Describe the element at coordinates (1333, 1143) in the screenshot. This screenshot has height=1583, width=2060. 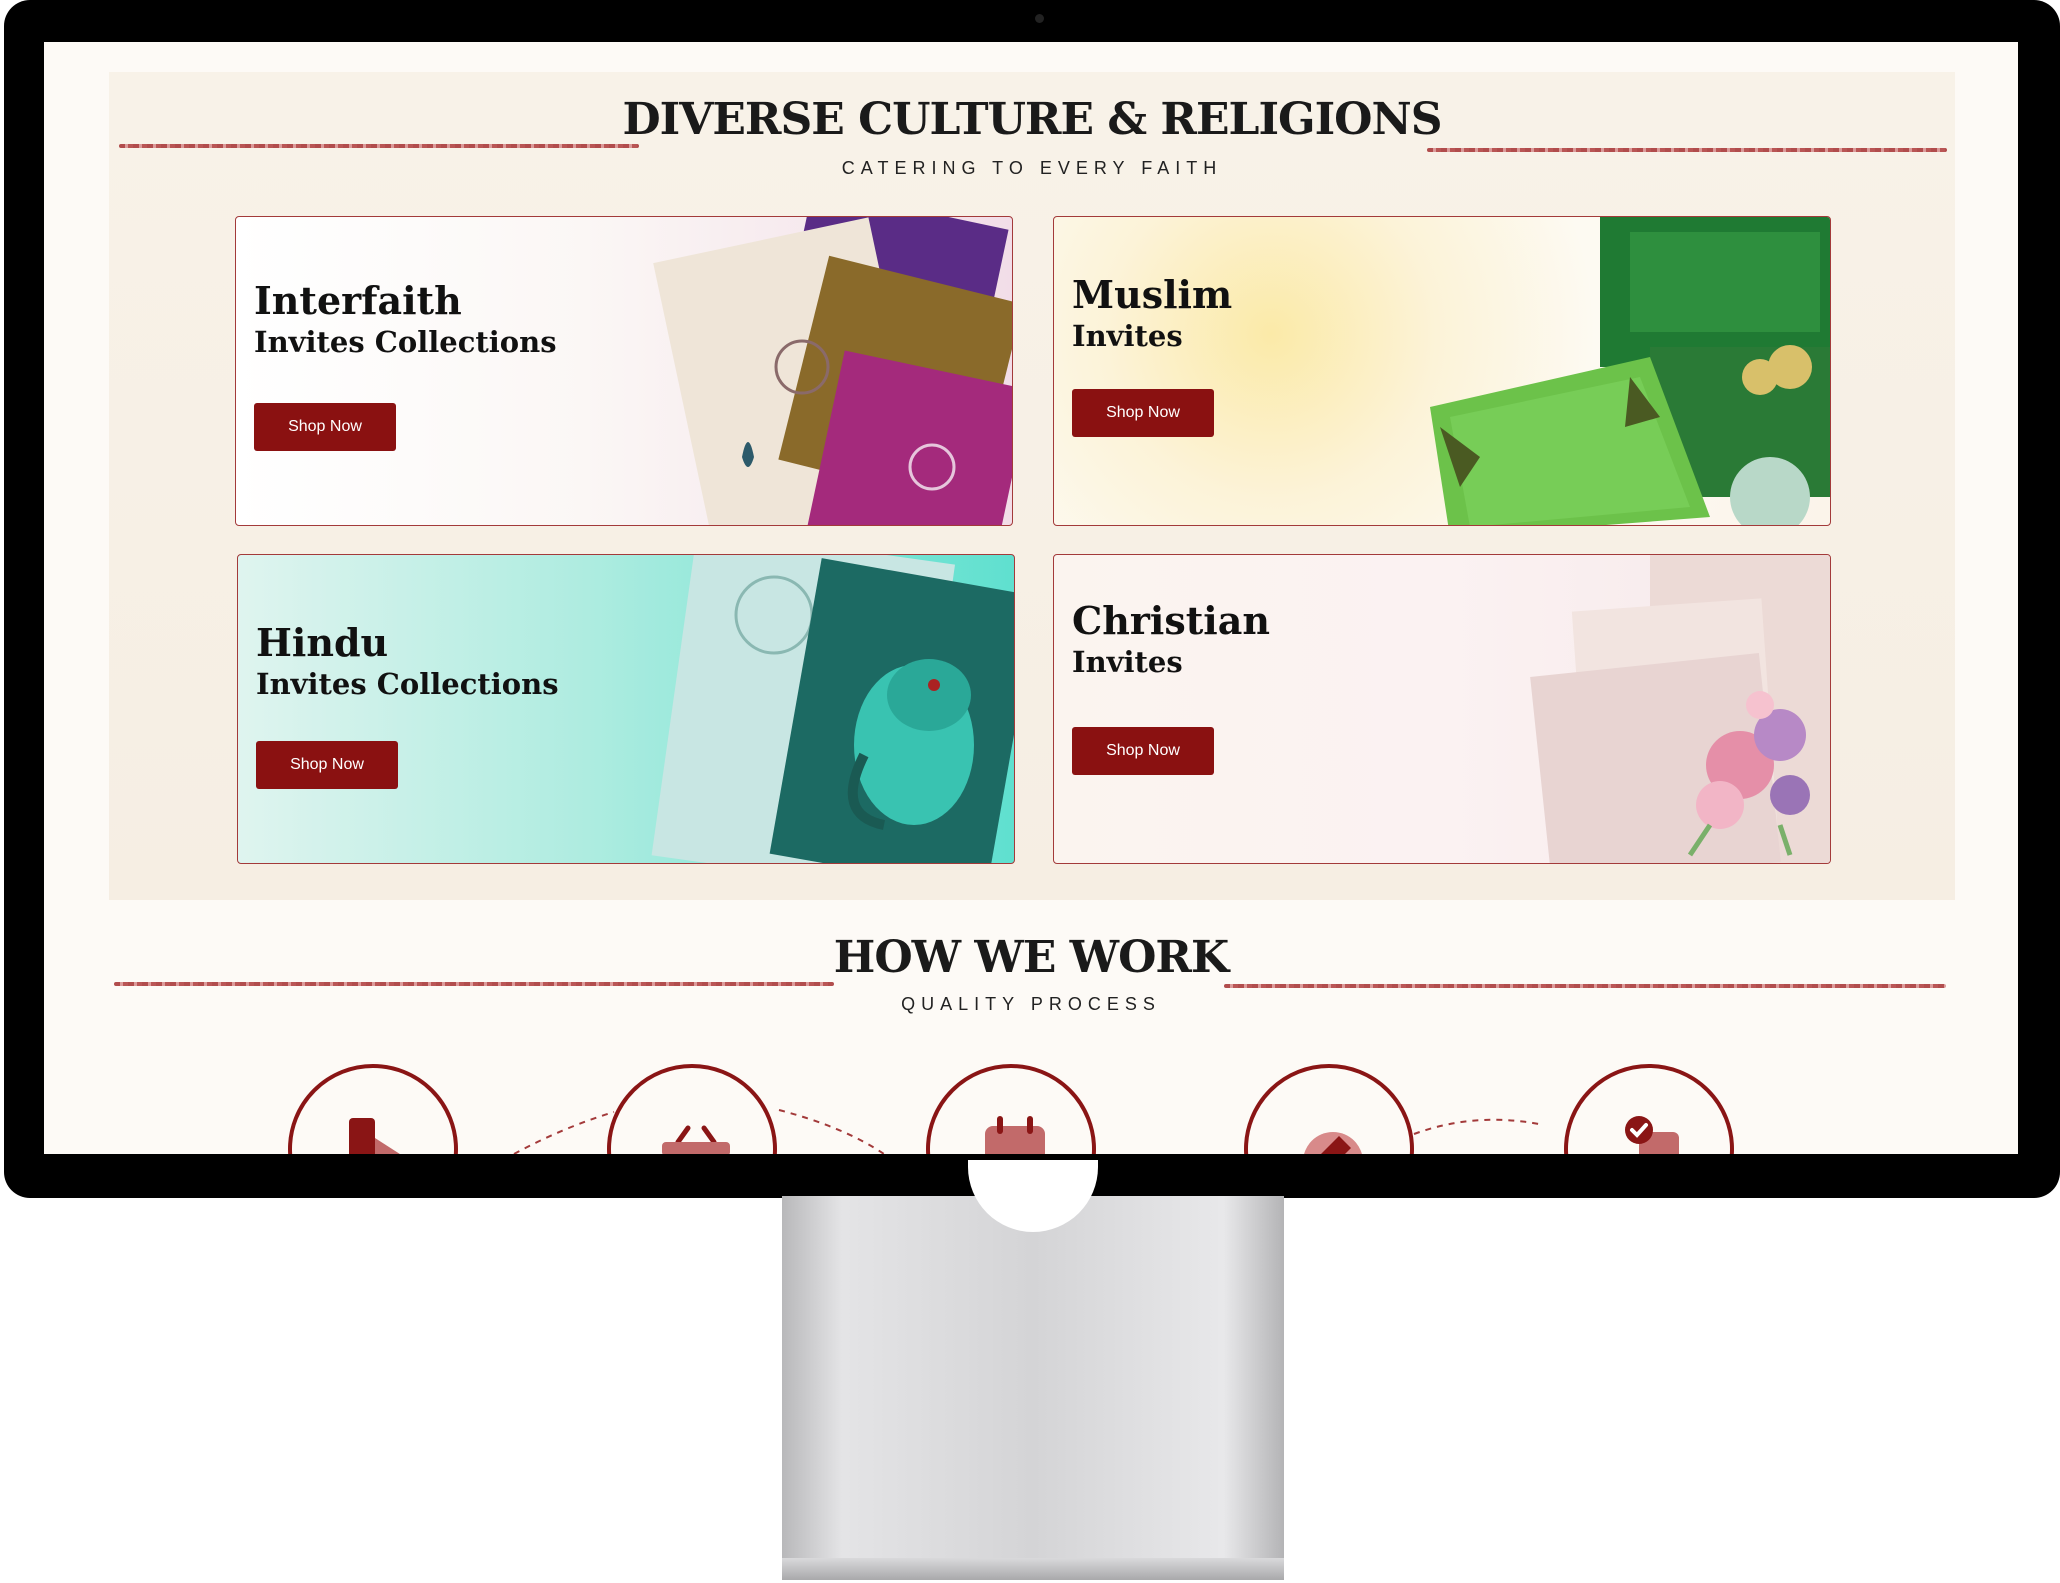
I see `edit-tag-icon` at that location.